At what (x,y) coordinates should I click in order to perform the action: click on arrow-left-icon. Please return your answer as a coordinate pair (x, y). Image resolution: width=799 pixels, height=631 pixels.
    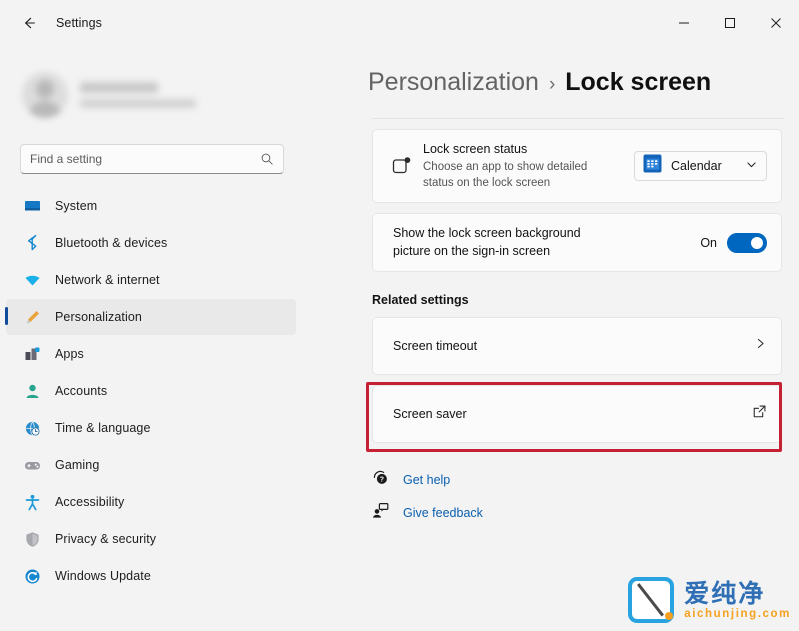
    Looking at the image, I should click on (30, 23).